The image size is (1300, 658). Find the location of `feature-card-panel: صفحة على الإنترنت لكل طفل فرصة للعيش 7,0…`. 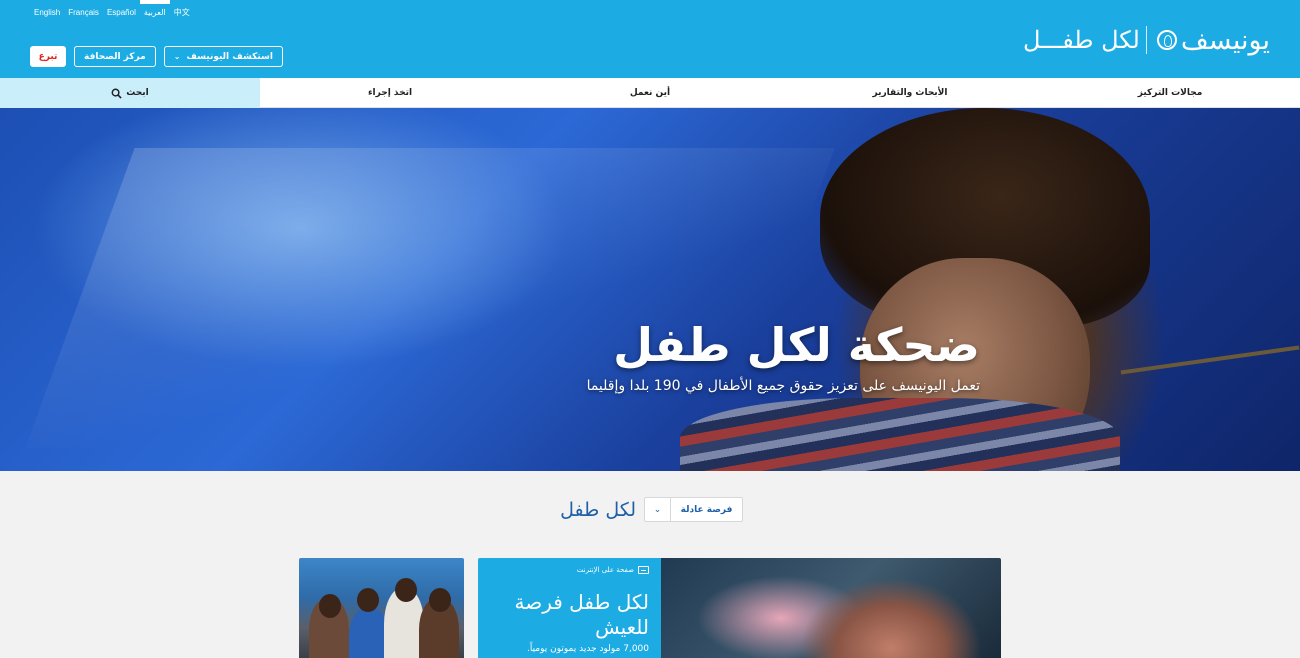

feature-card-panel: صفحة على الإنترنت لكل طفل فرصة للعيش 7,0… is located at coordinates (569, 608).